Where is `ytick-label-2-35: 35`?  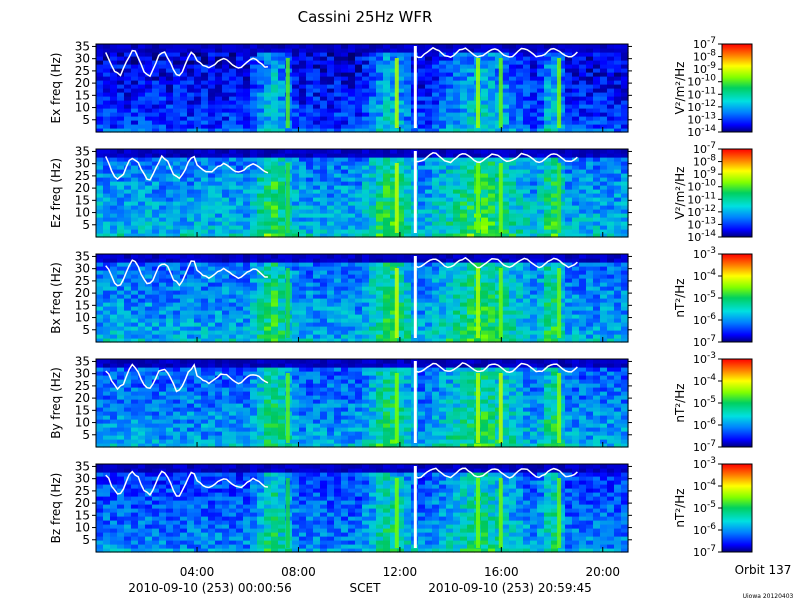
ytick-label-2-35: 35 is located at coordinates (82, 256).